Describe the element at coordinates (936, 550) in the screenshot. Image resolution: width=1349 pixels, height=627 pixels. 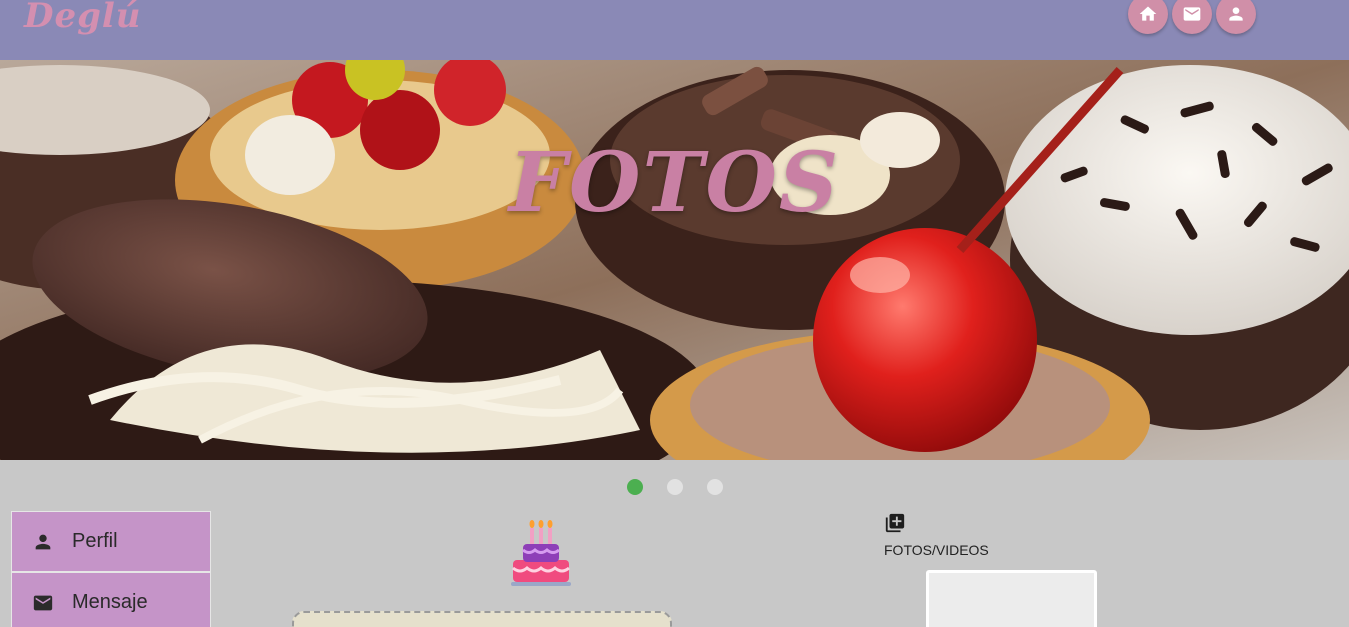
I see `media-section-label: FOTOS/VIDEOS` at that location.